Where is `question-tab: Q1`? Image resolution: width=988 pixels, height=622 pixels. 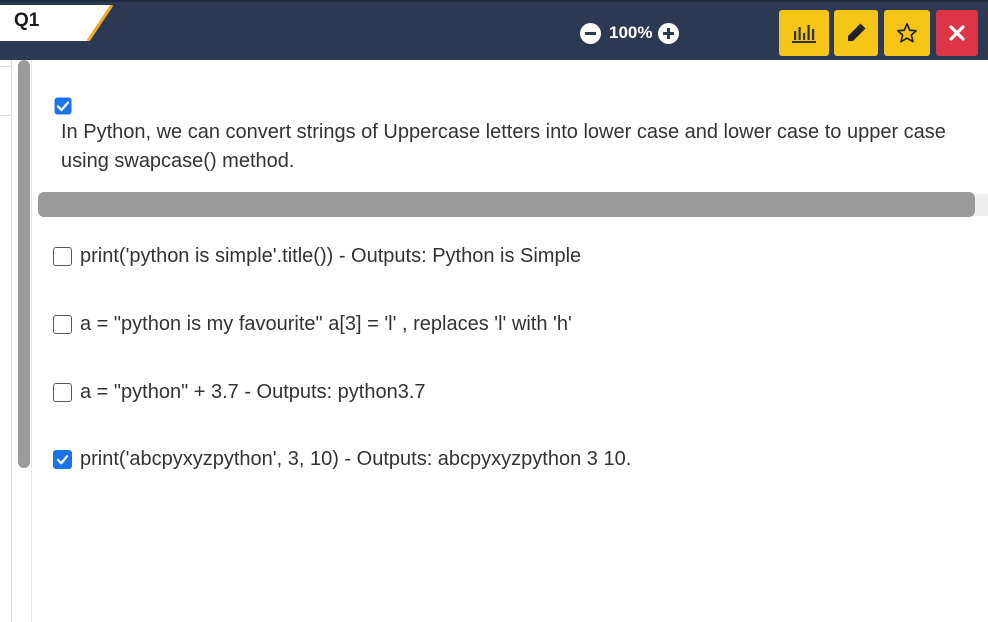
question-tab: Q1 is located at coordinates (57, 23).